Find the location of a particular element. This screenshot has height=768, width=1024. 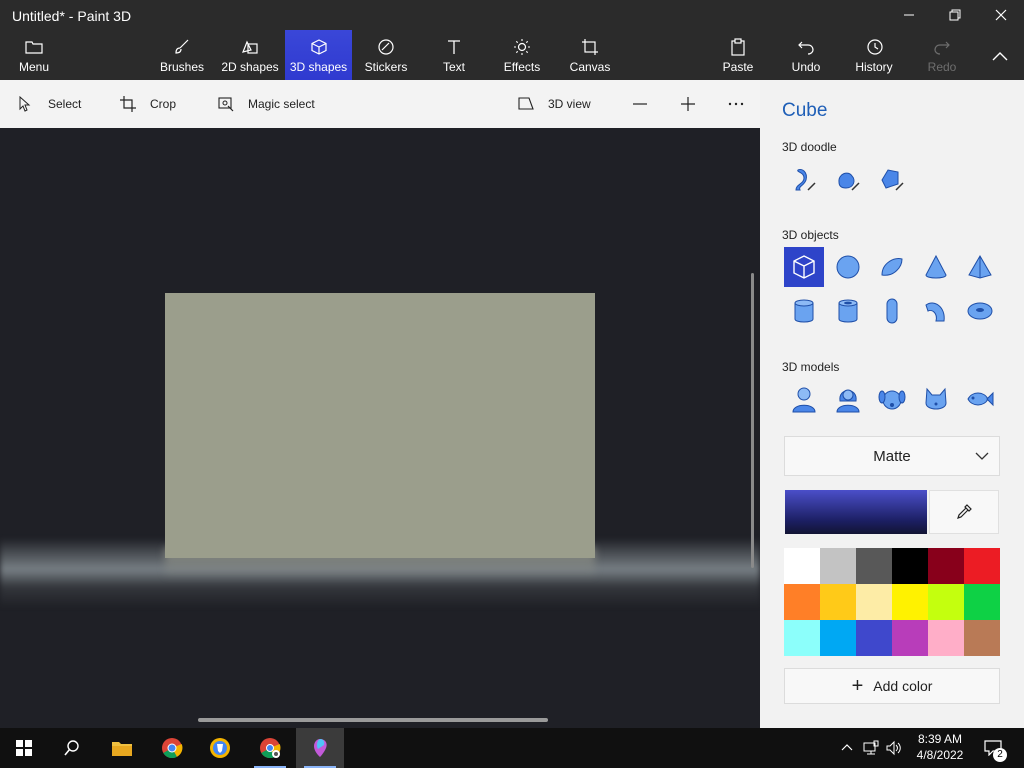

magic-select-label: Magic select is located at coordinates (281, 104).